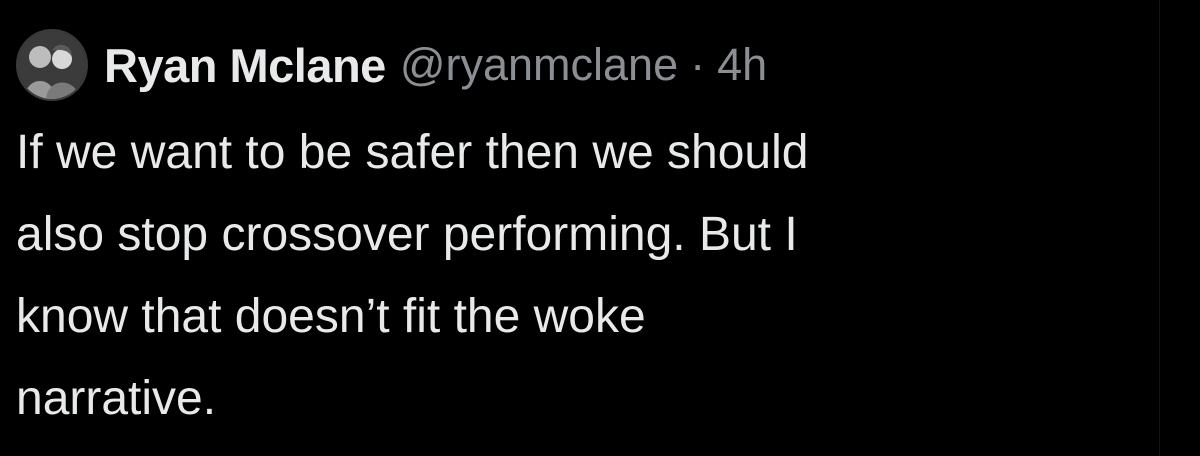 This screenshot has width=1200, height=456. What do you see at coordinates (331, 316) in the screenshot?
I see `tweet-text-line: know that doesn’t fit the woke` at bounding box center [331, 316].